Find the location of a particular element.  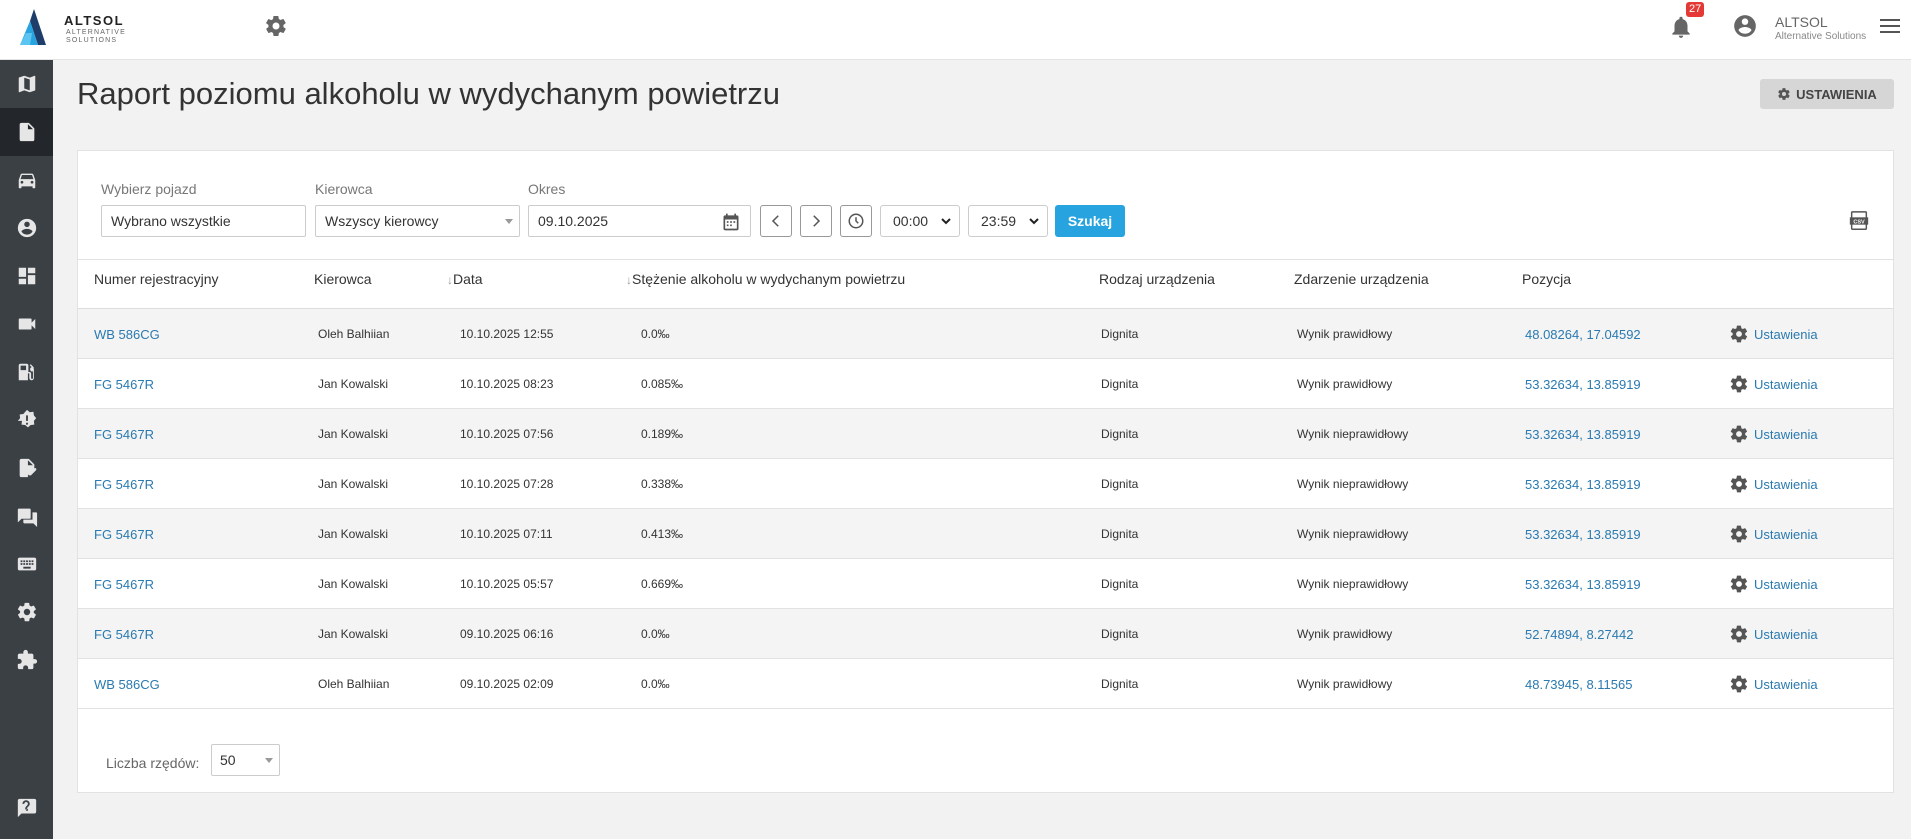

page-settings-label: USTAWIENIA is located at coordinates (1836, 94).